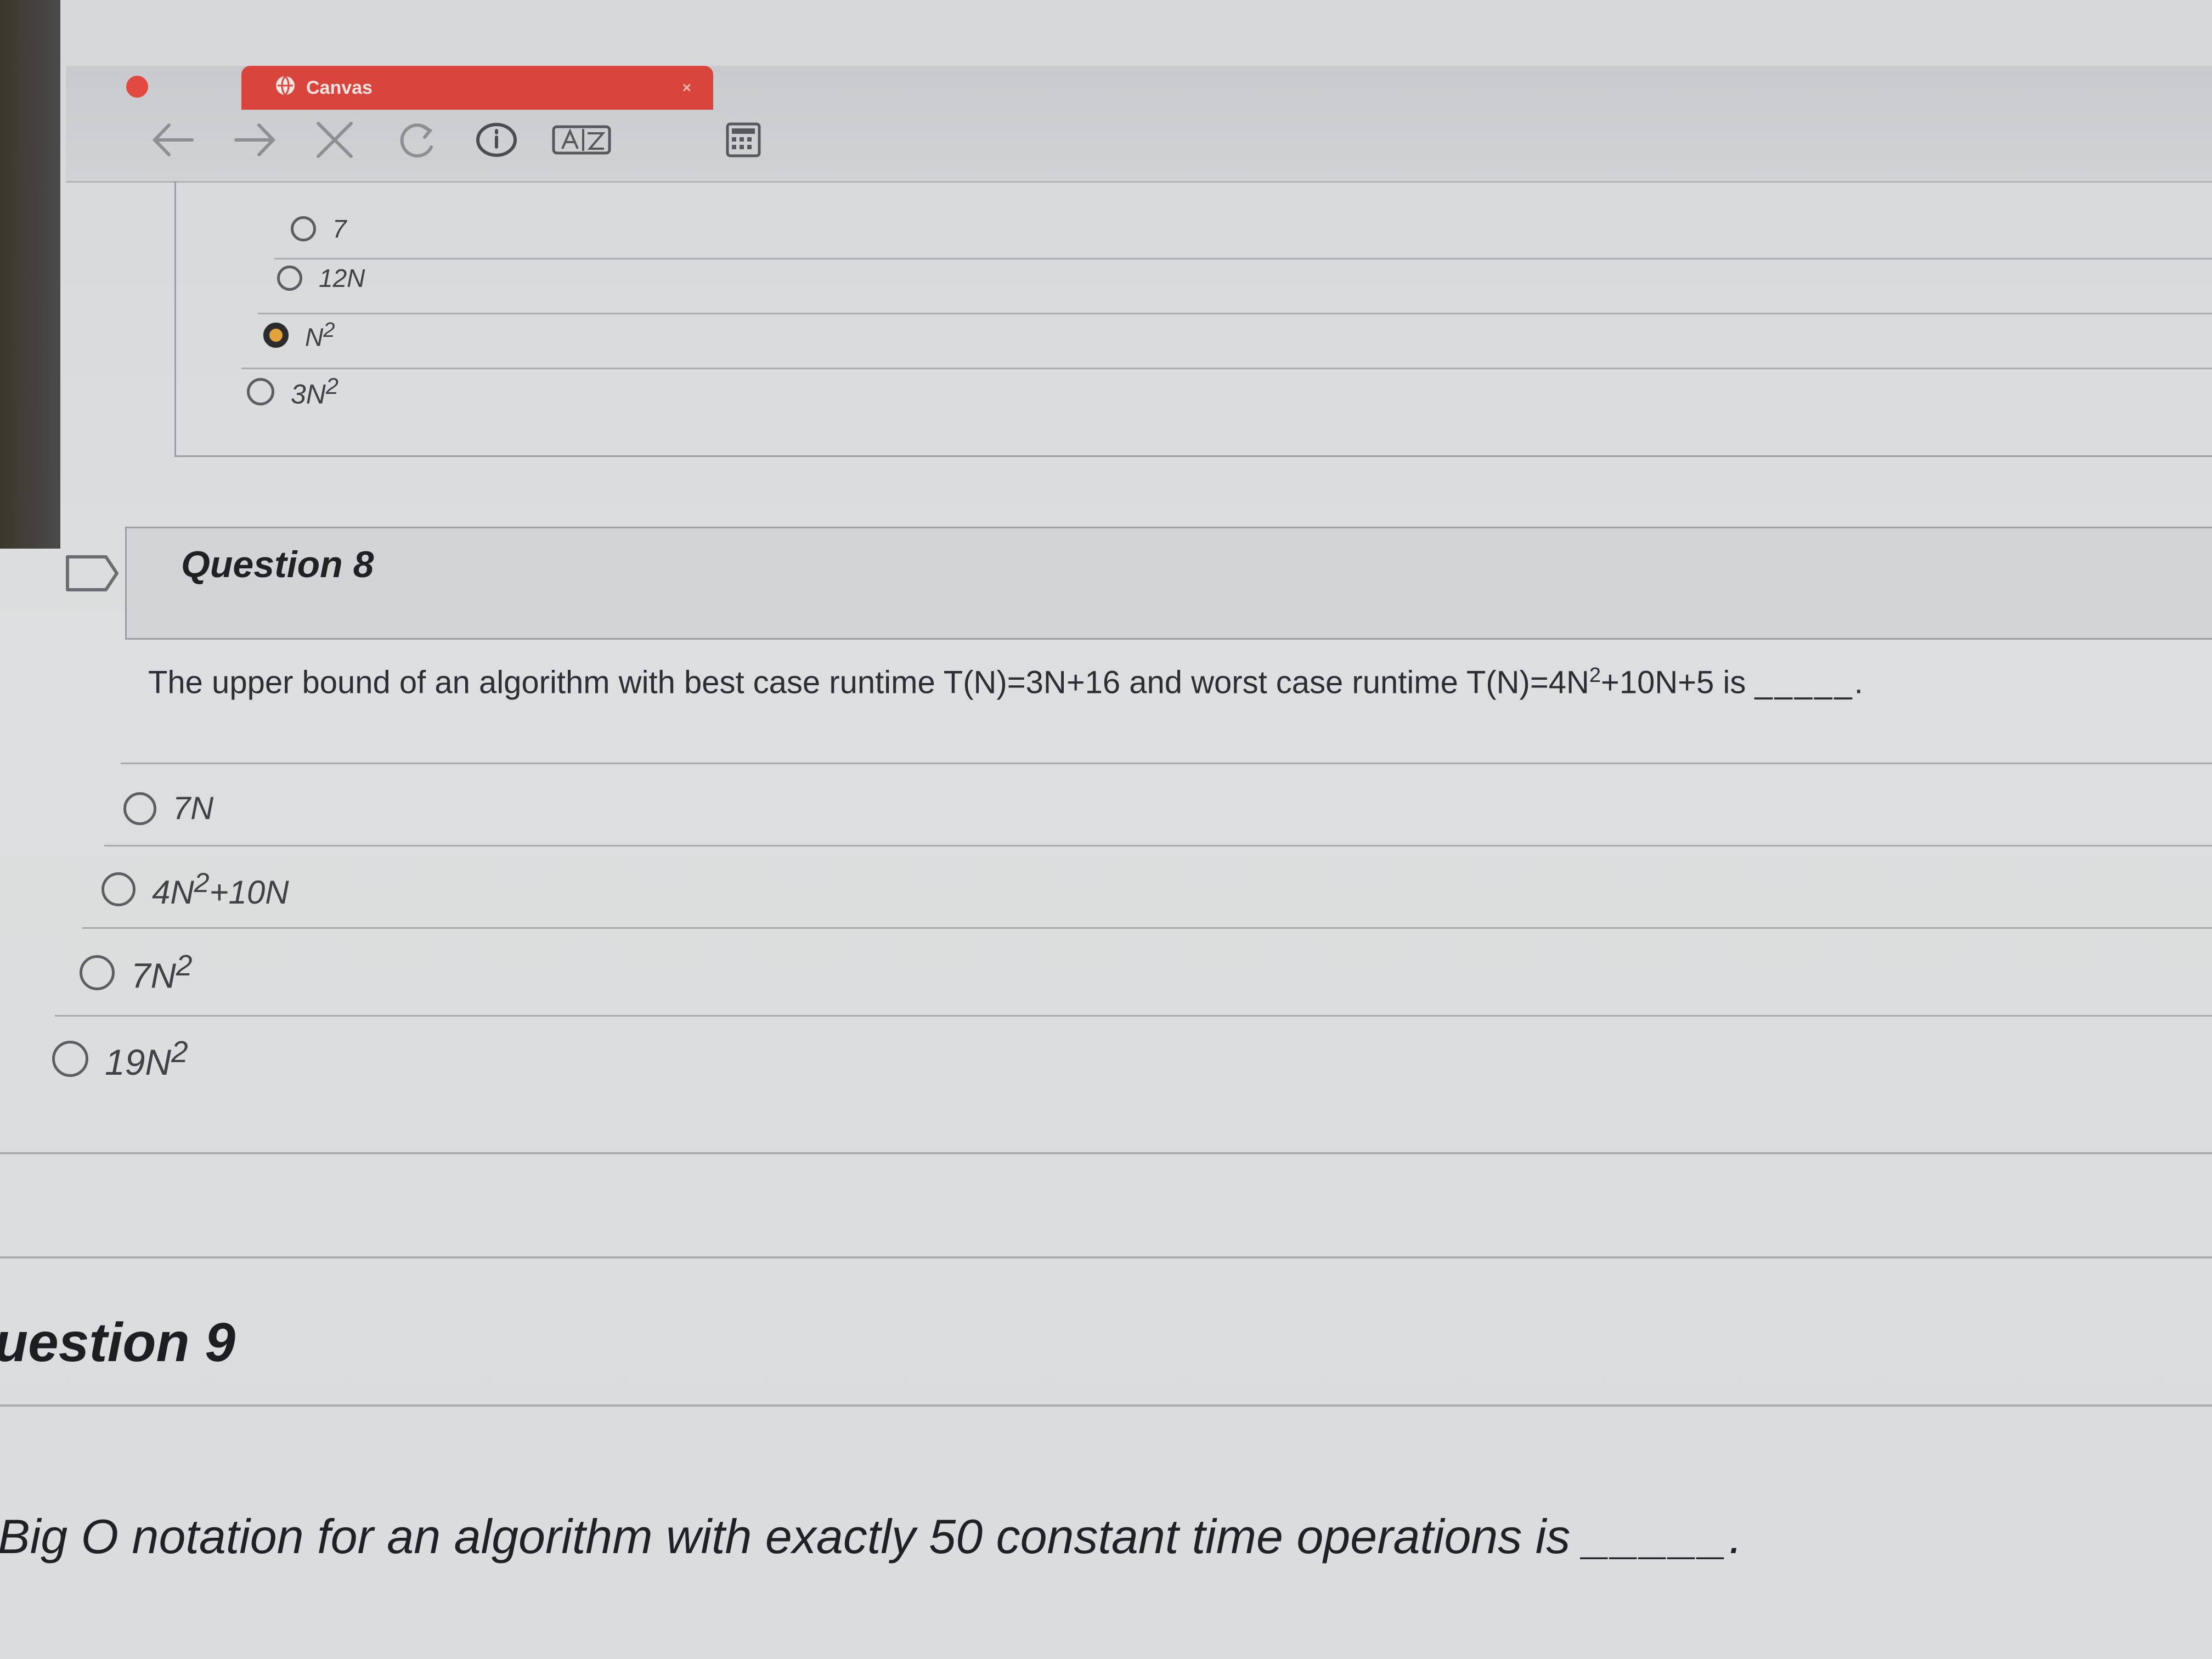 The image size is (2212, 1659). What do you see at coordinates (1139, 125) in the screenshot?
I see `browser-toolbar: Canvas ×` at bounding box center [1139, 125].